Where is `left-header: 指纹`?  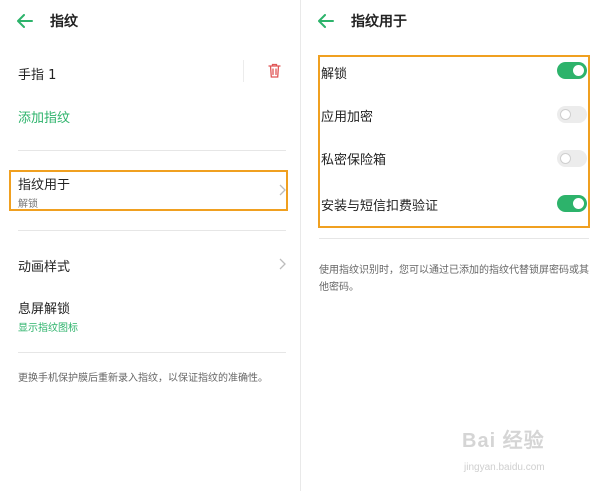
left-header: 指纹 is located at coordinates (46, 21).